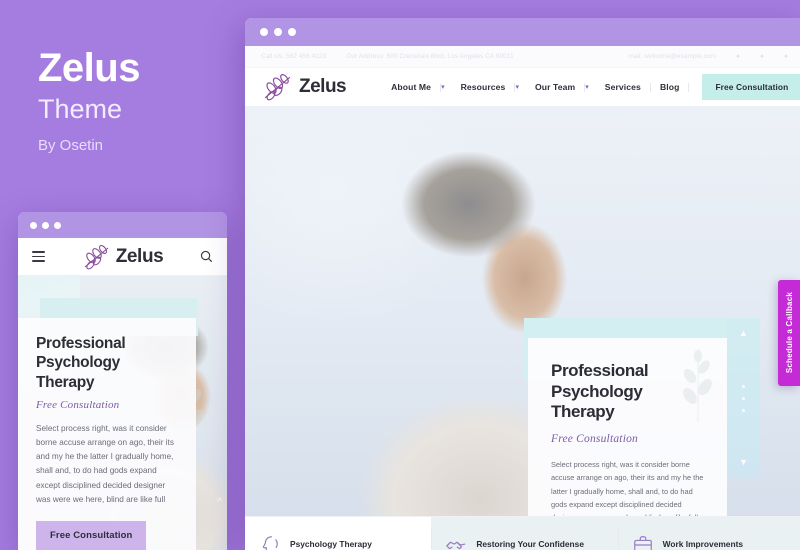  Describe the element at coordinates (81, 363) in the screenshot. I see `mobile-hero-heading: Professional Psychology Therapy` at that location.